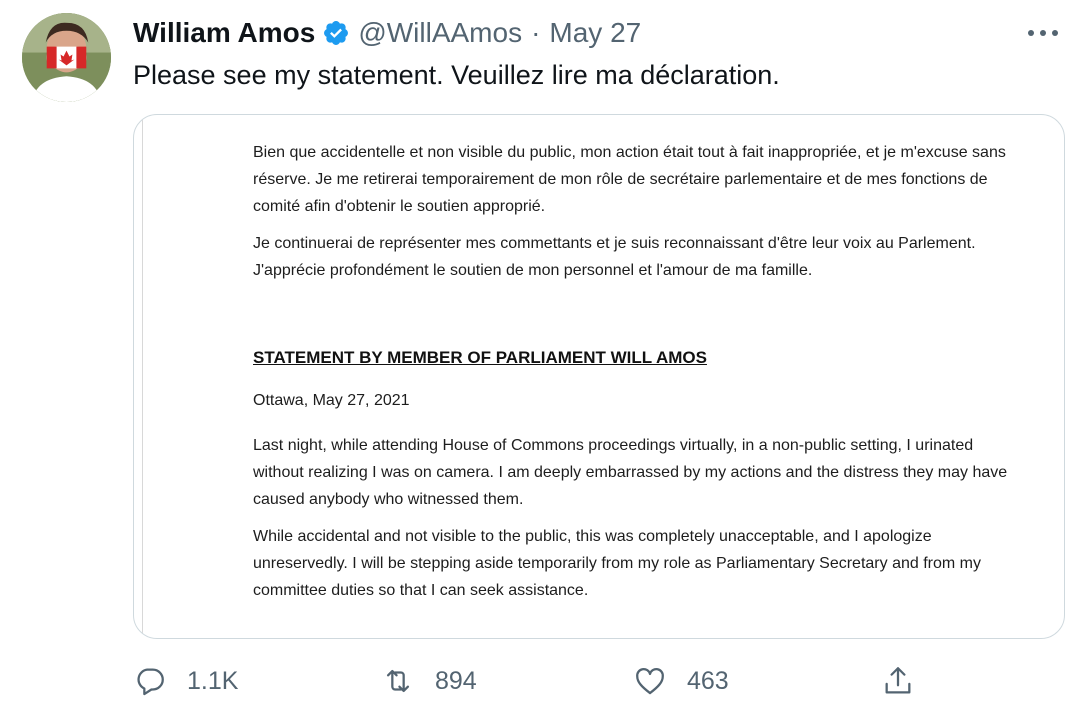  What do you see at coordinates (650, 681) in the screenshot?
I see `heart-icon` at bounding box center [650, 681].